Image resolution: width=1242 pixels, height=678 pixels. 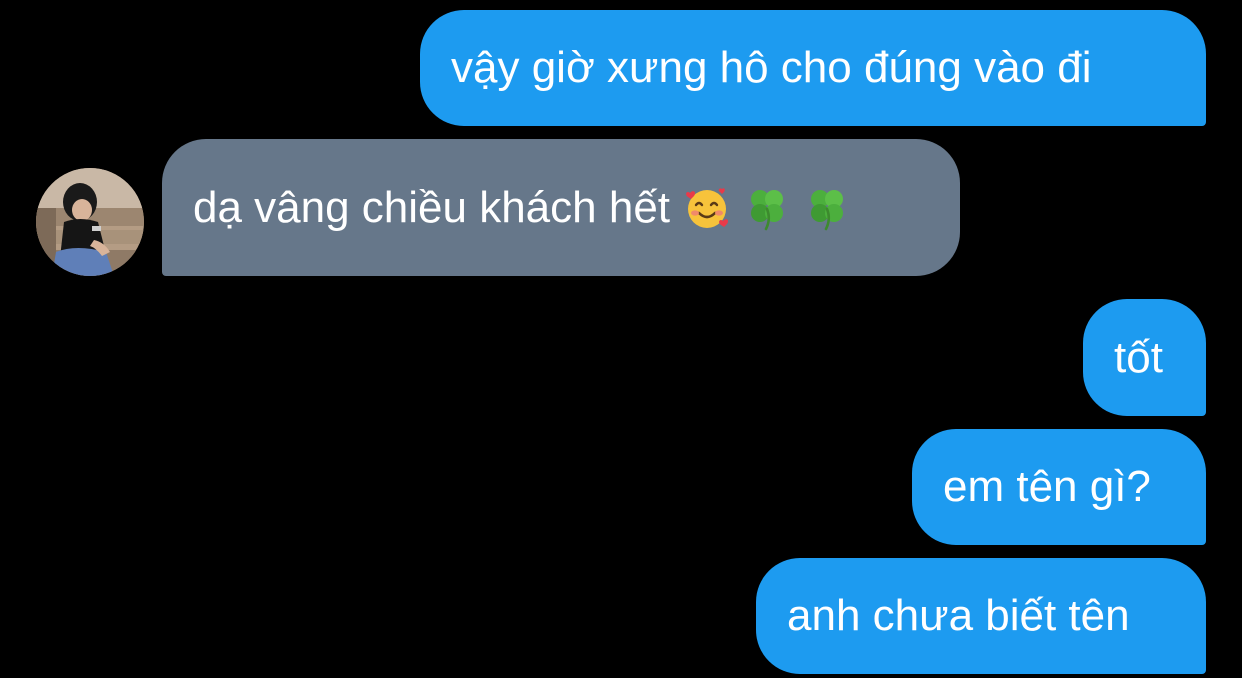 I want to click on message-bubble-outgoing: em tên gì?, so click(x=1059, y=487).